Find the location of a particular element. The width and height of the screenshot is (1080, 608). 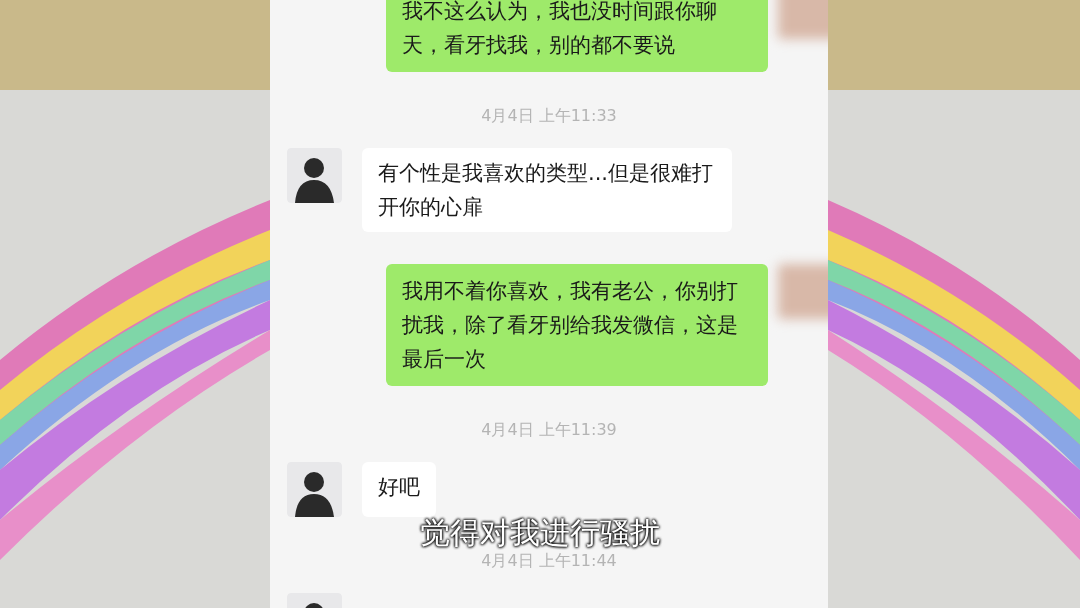

timestamp: 4月4日 上午11:39 is located at coordinates (549, 430).